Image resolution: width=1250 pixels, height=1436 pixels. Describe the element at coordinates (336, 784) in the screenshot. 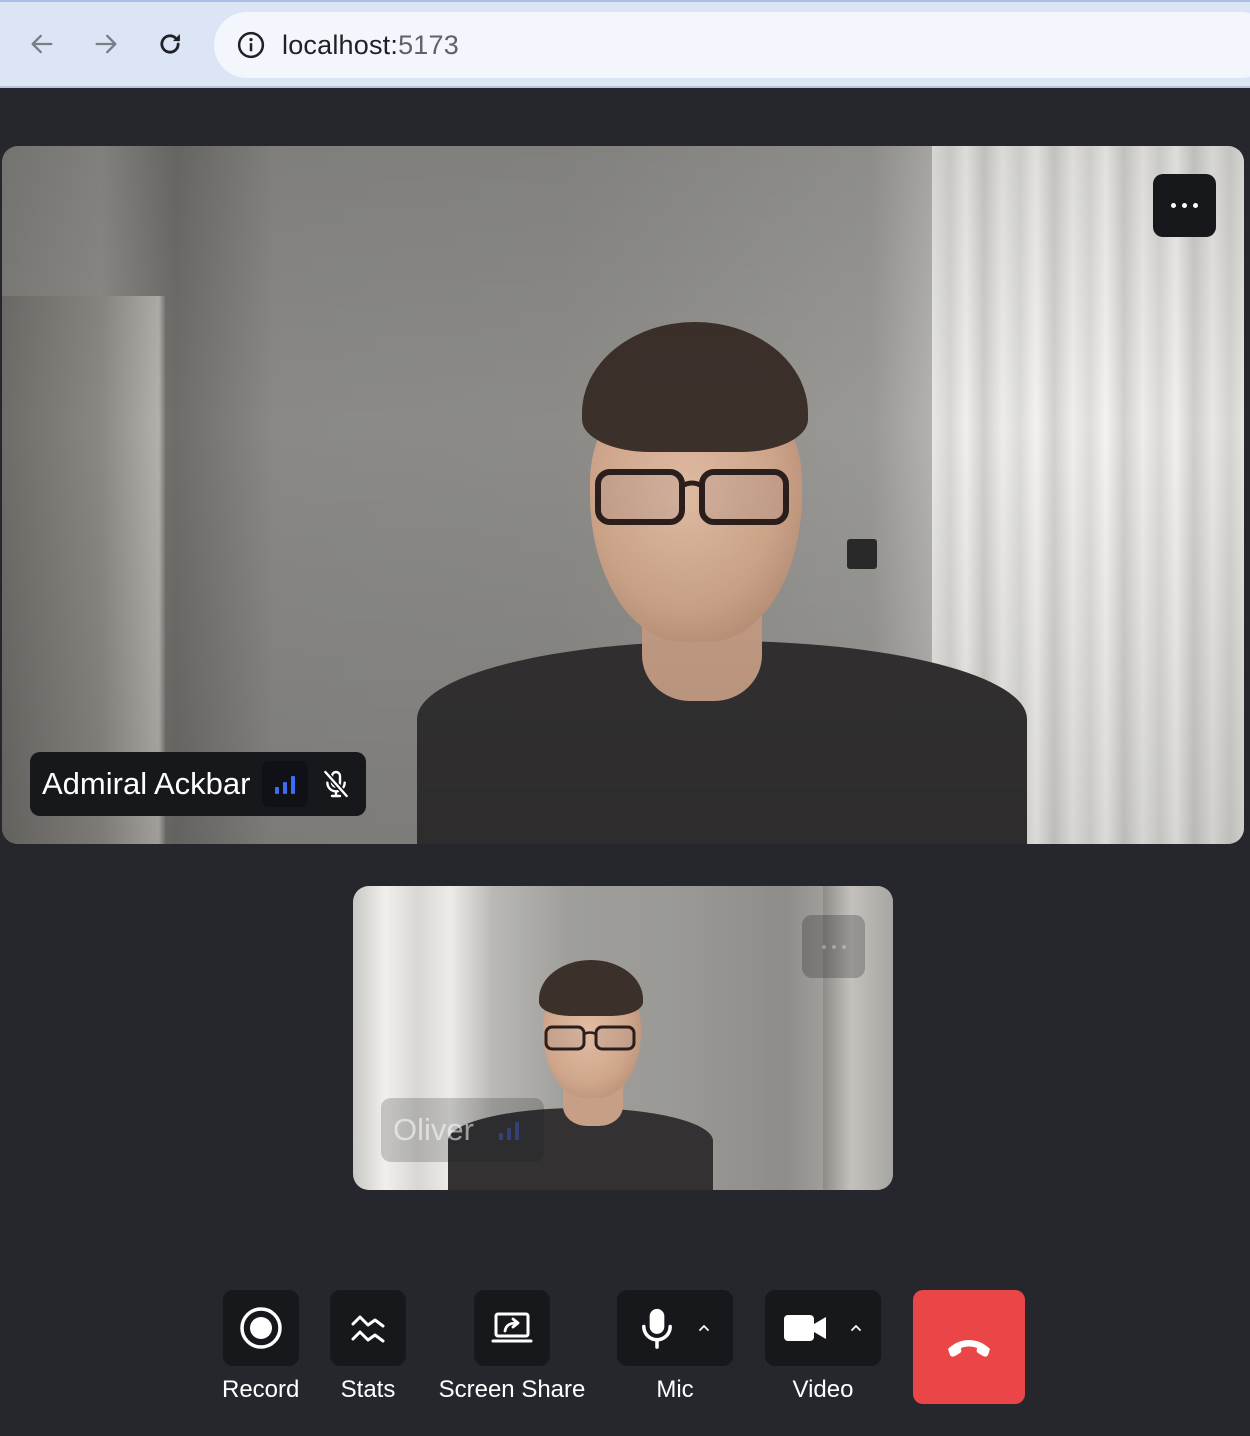

I see `mic-off-icon` at that location.